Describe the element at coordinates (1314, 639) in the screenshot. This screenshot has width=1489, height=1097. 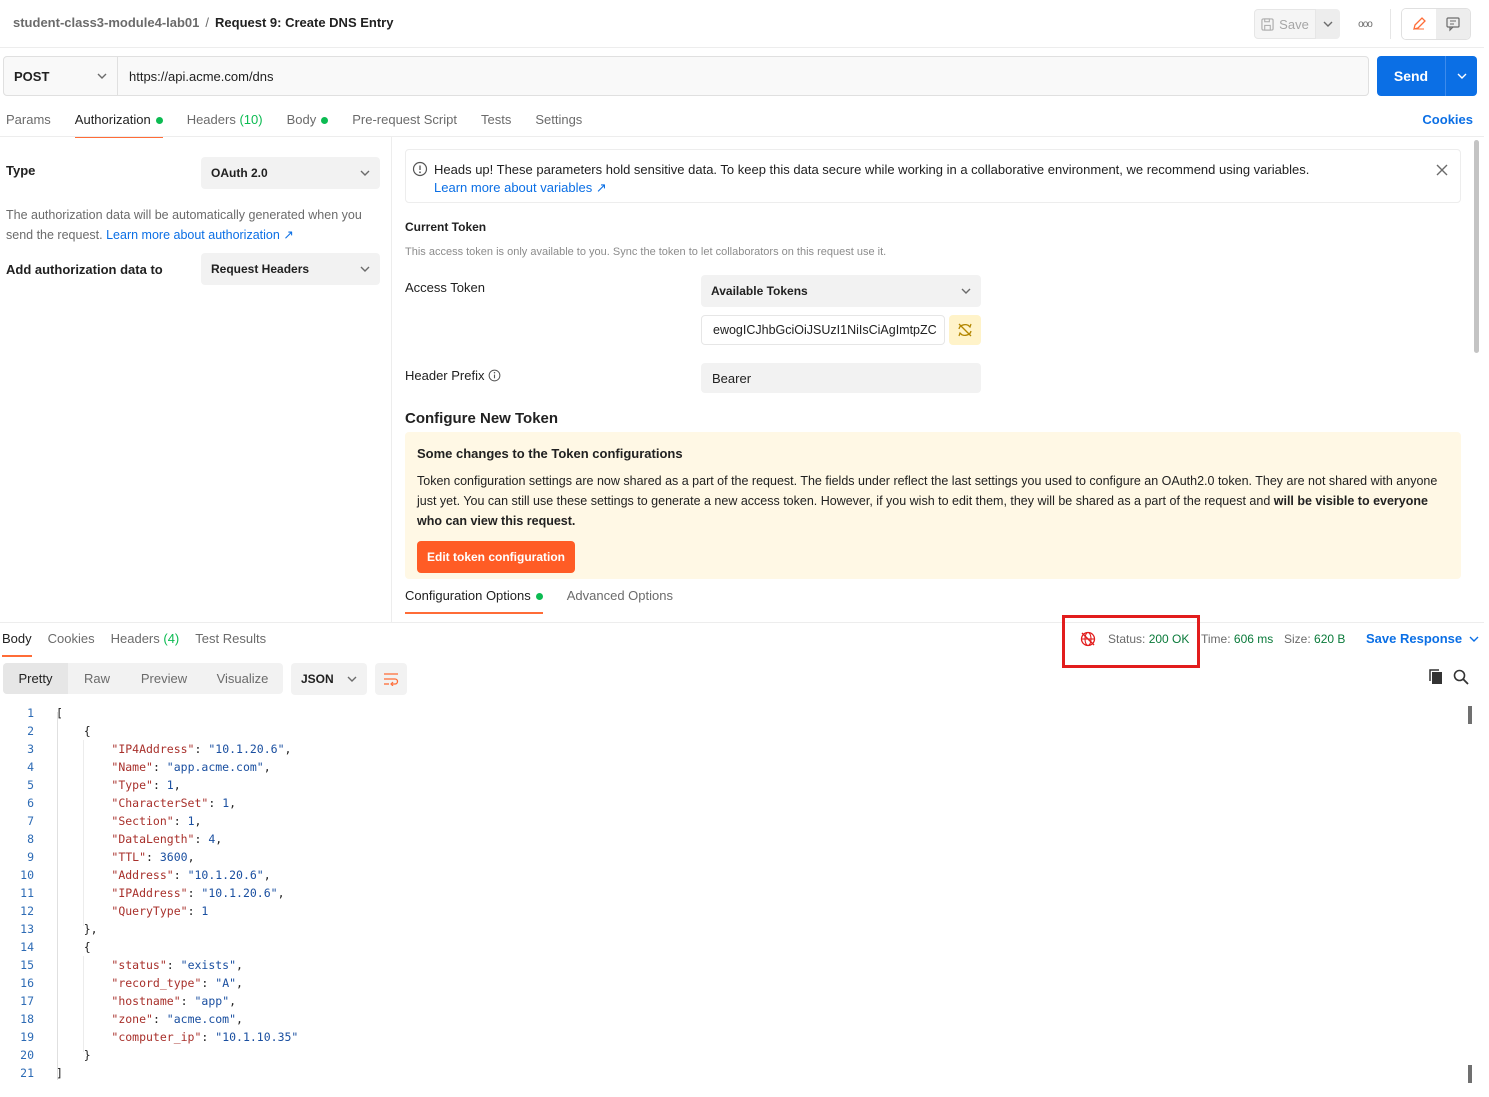
I see `response-size: Size: 620 B` at that location.